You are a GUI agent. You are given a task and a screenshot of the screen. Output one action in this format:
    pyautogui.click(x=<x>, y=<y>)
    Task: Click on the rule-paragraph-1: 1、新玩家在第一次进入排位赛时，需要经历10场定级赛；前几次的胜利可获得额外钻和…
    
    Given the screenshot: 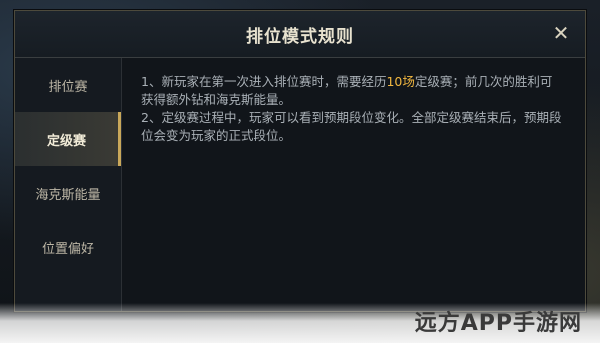 What is the action you would take?
    pyautogui.click(x=352, y=91)
    